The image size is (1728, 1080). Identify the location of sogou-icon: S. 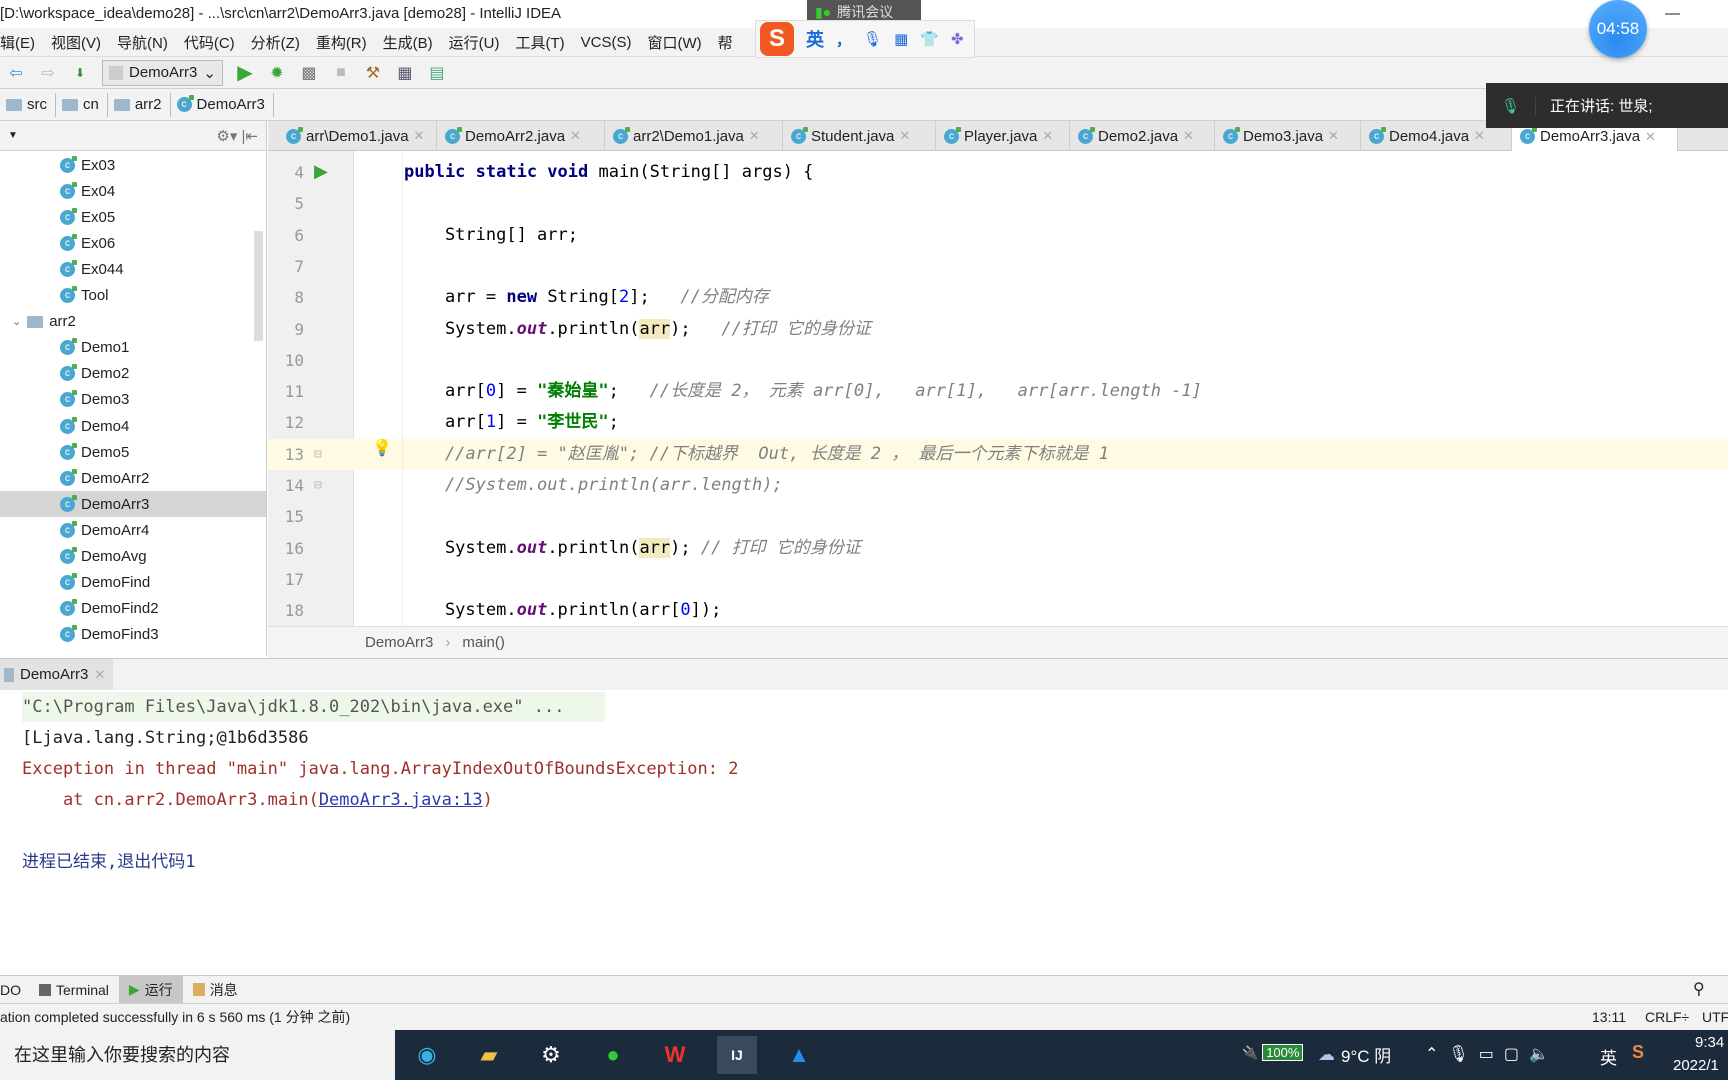
(777, 39).